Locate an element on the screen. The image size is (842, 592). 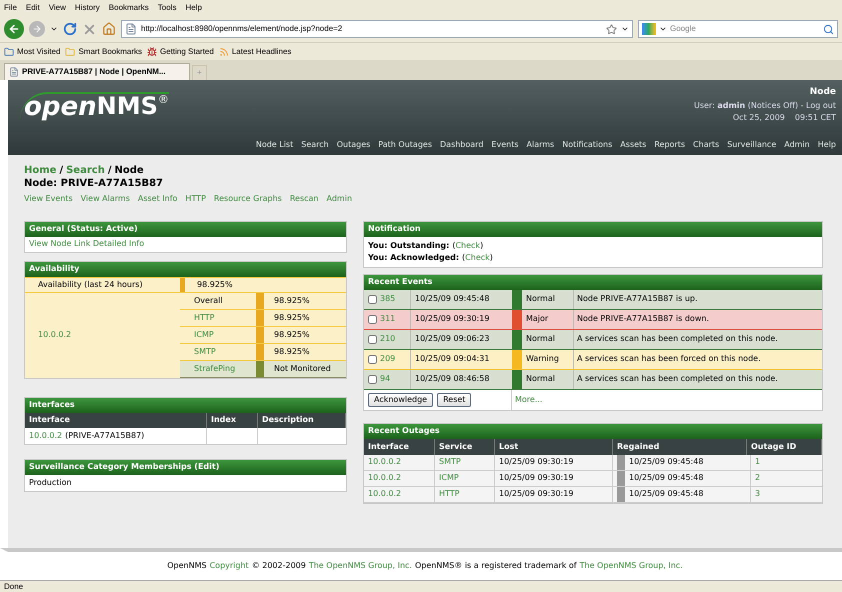
home-icon is located at coordinates (109, 29).